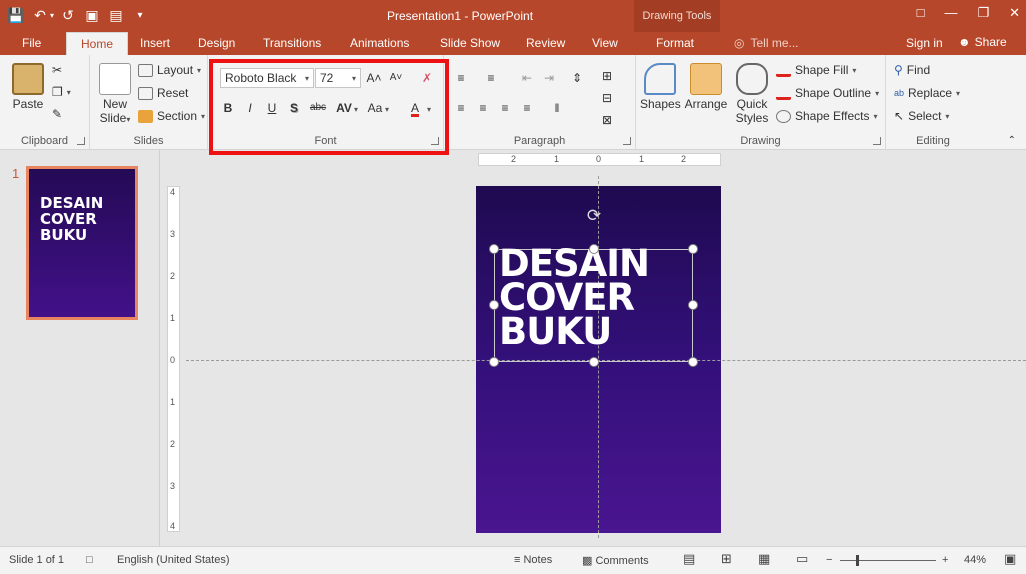 The height and width of the screenshot is (574, 1026). I want to click on replace-button: ab Replace ▾, so click(927, 93).